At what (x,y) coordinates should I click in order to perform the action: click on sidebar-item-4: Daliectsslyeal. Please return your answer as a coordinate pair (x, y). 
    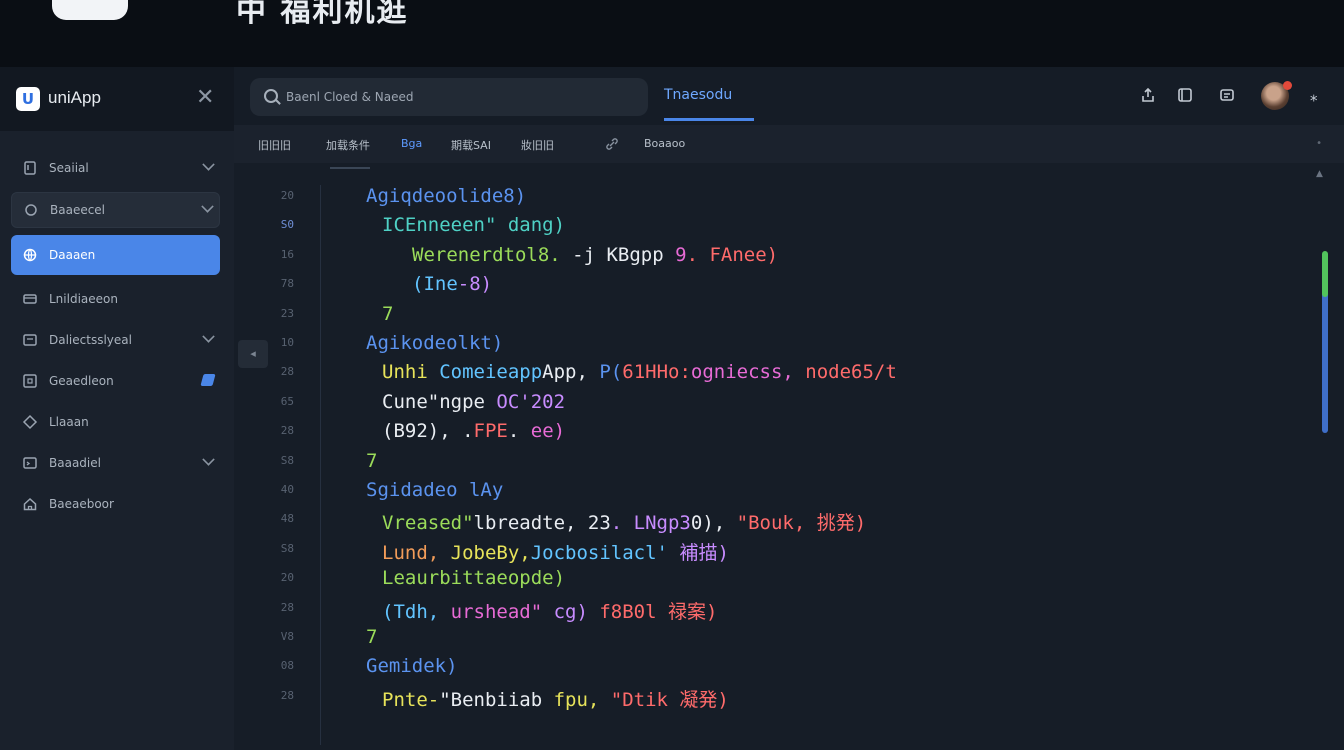
    Looking at the image, I should click on (115, 340).